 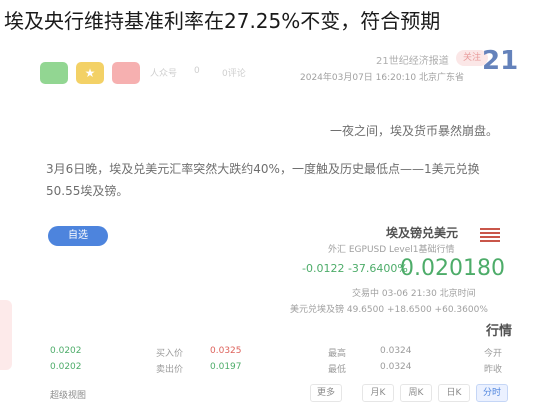 What do you see at coordinates (452, 268) in the screenshot?
I see `quote-price: 0.020180` at bounding box center [452, 268].